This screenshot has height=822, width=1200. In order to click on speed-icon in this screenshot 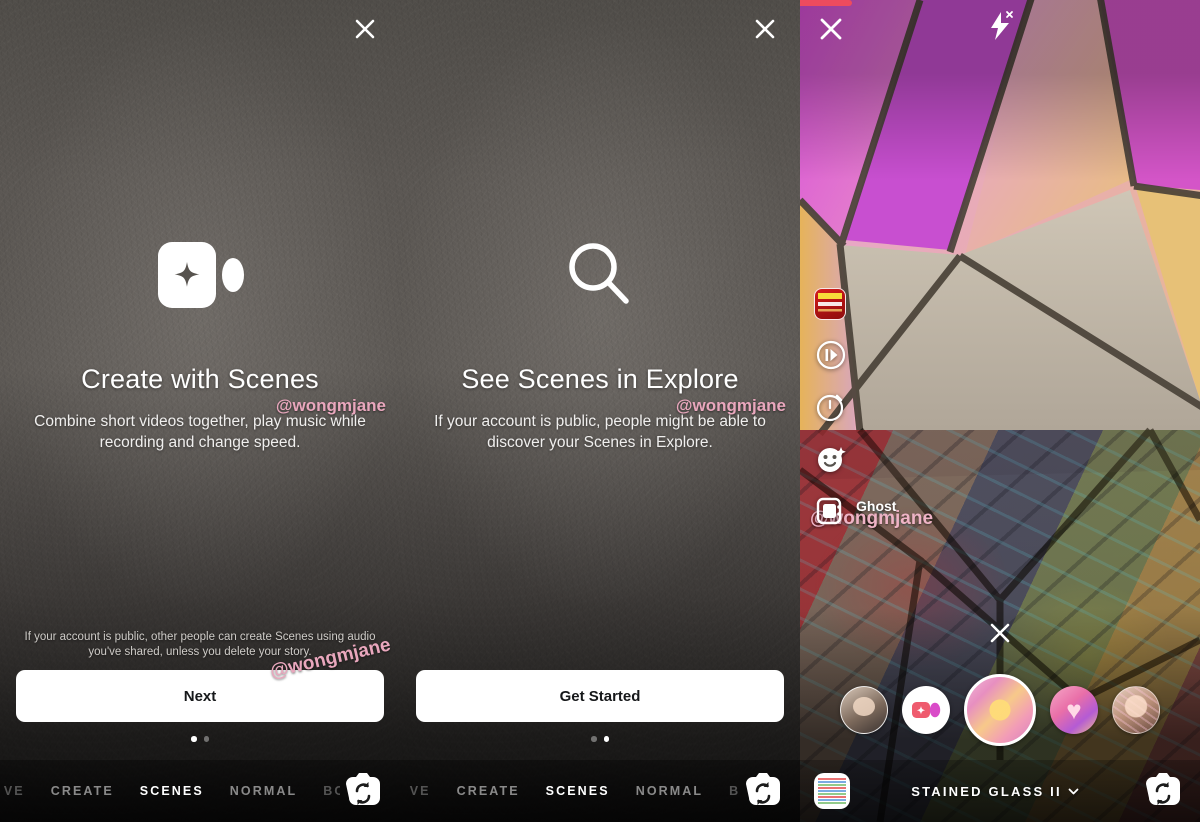, I will do `click(831, 355)`.